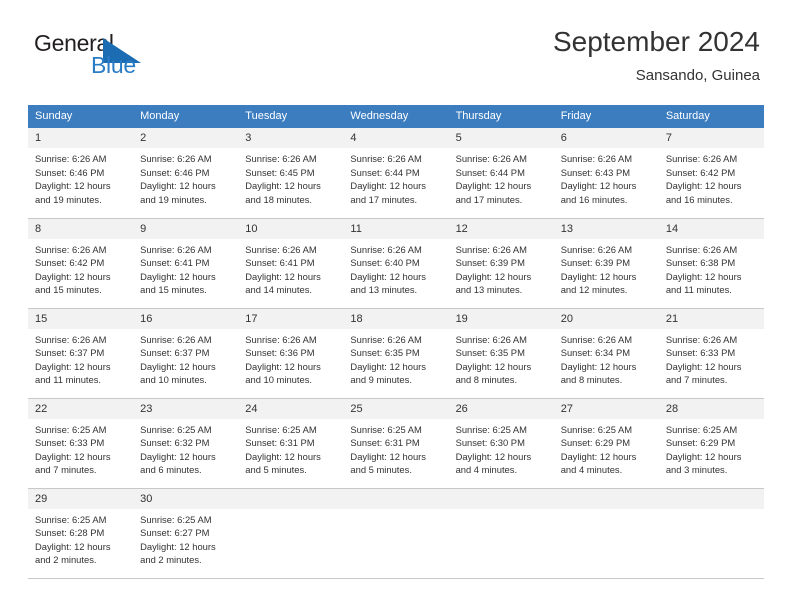 This screenshot has width=792, height=612. What do you see at coordinates (66, 560) in the screenshot?
I see `daylight-text-line2: and 2 minutes.` at bounding box center [66, 560].